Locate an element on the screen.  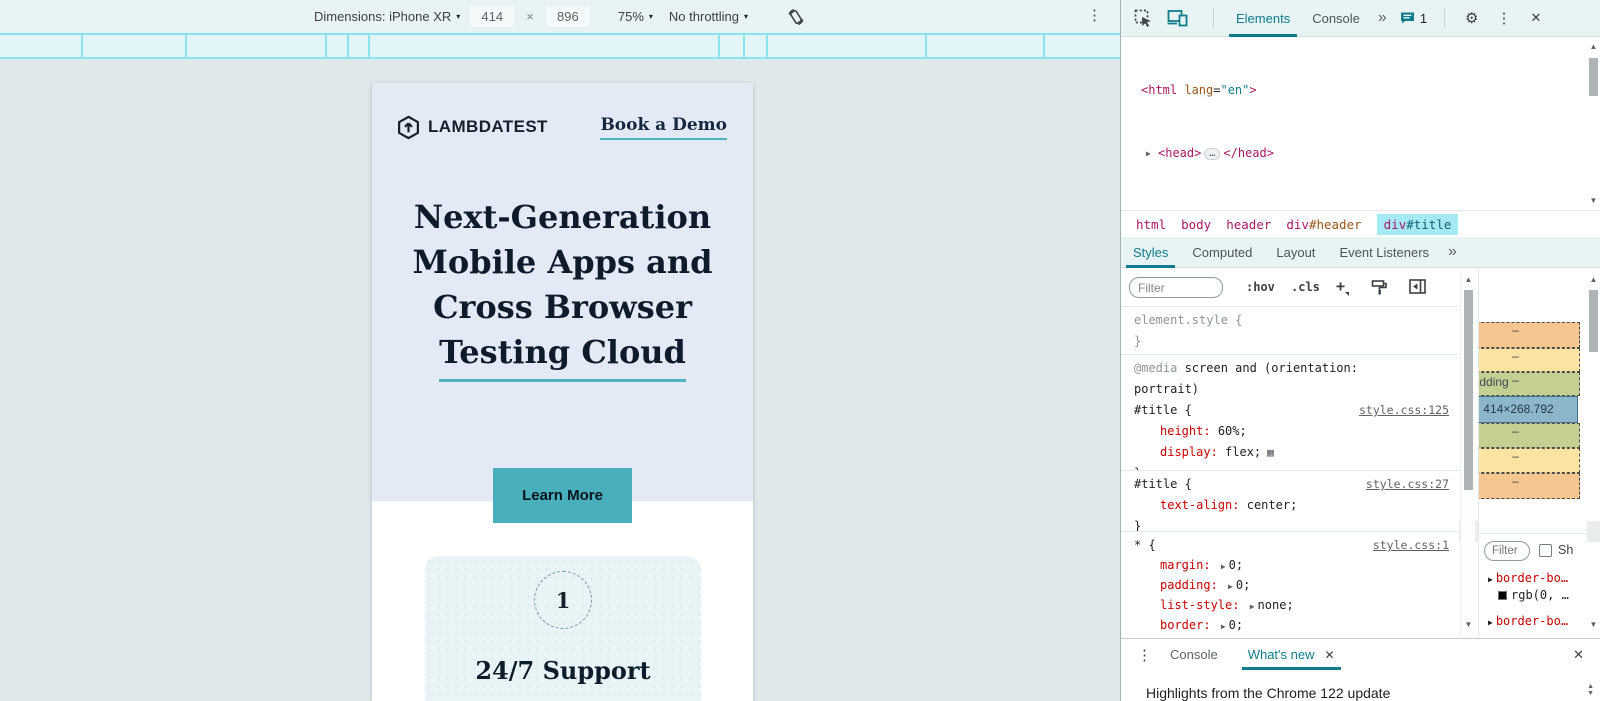
viewport-height-input is located at coordinates (567, 16).